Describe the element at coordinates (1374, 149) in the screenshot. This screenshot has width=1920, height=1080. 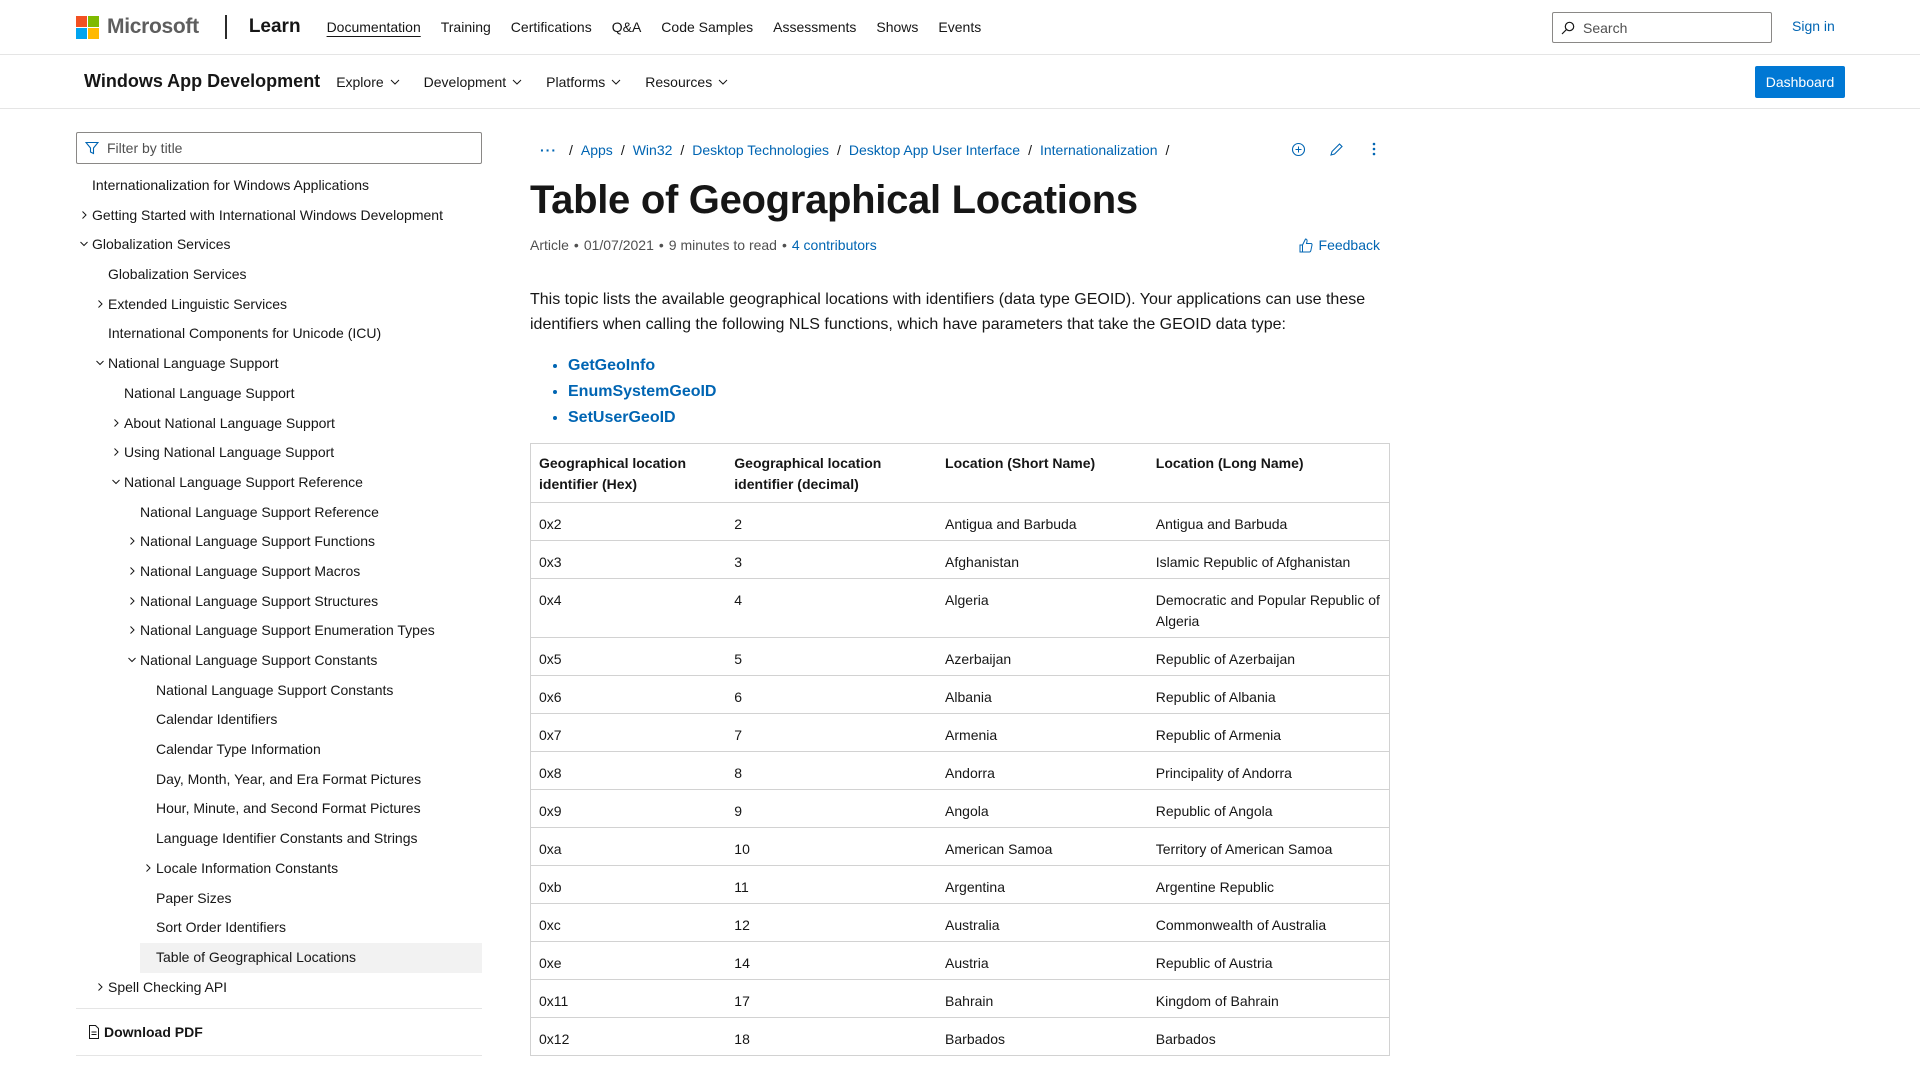
I see `more-options-button` at that location.